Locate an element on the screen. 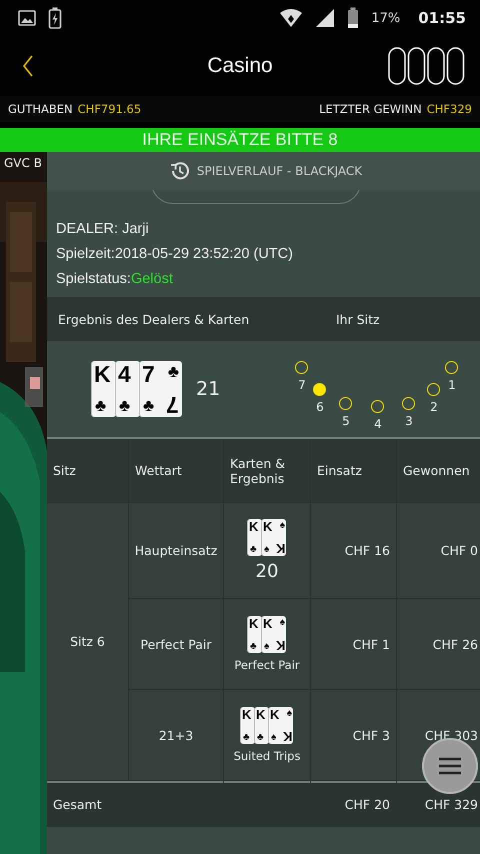 This screenshot has height=854, width=480. table-cell: CHF 0 is located at coordinates (438, 550).